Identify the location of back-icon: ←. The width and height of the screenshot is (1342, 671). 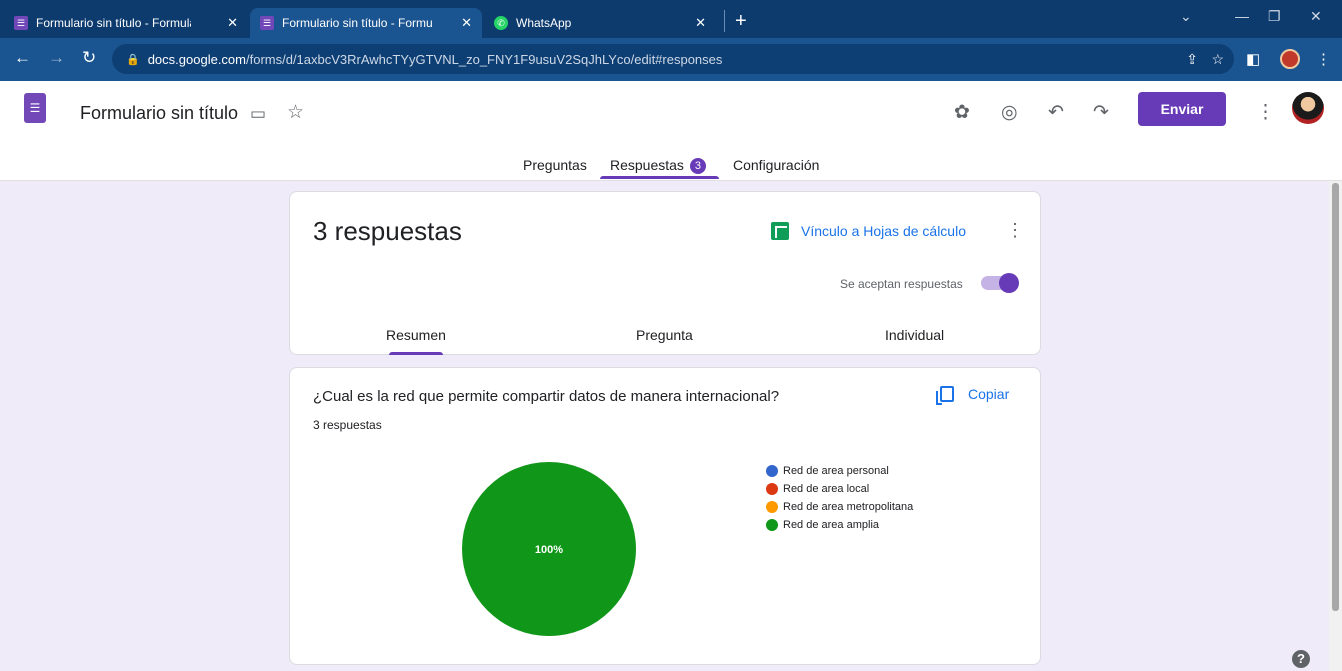
(22, 58).